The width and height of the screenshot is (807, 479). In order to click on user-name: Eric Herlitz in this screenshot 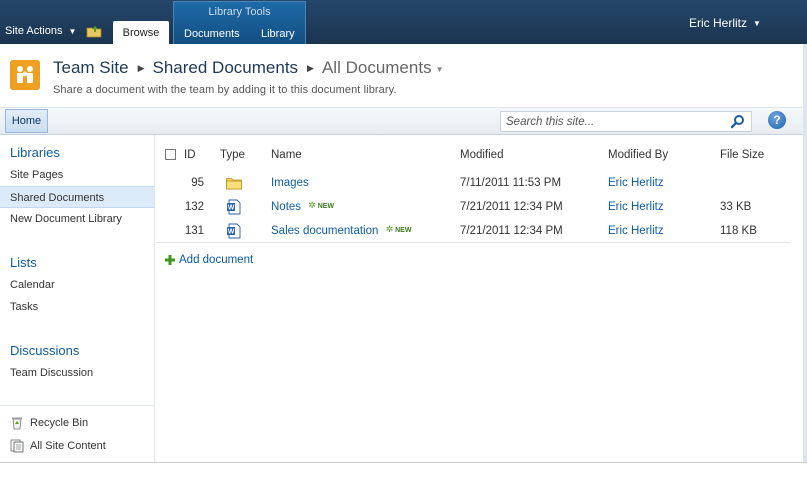, I will do `click(718, 23)`.